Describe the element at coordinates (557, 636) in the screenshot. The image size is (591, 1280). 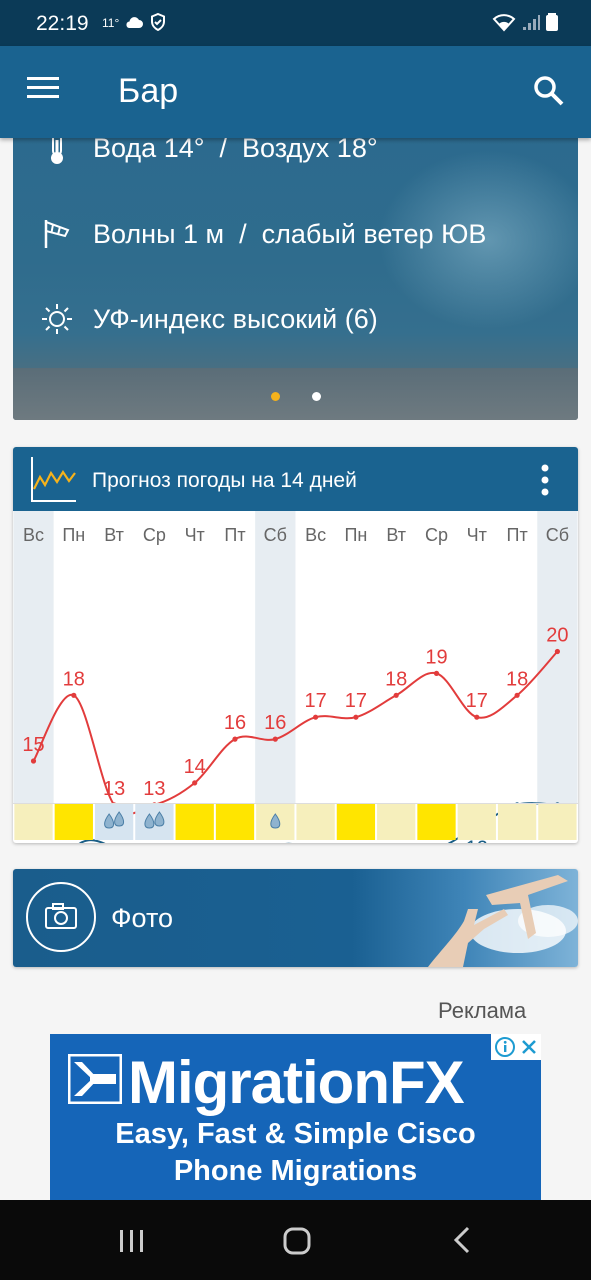
I see `max-temp-label: 20` at that location.